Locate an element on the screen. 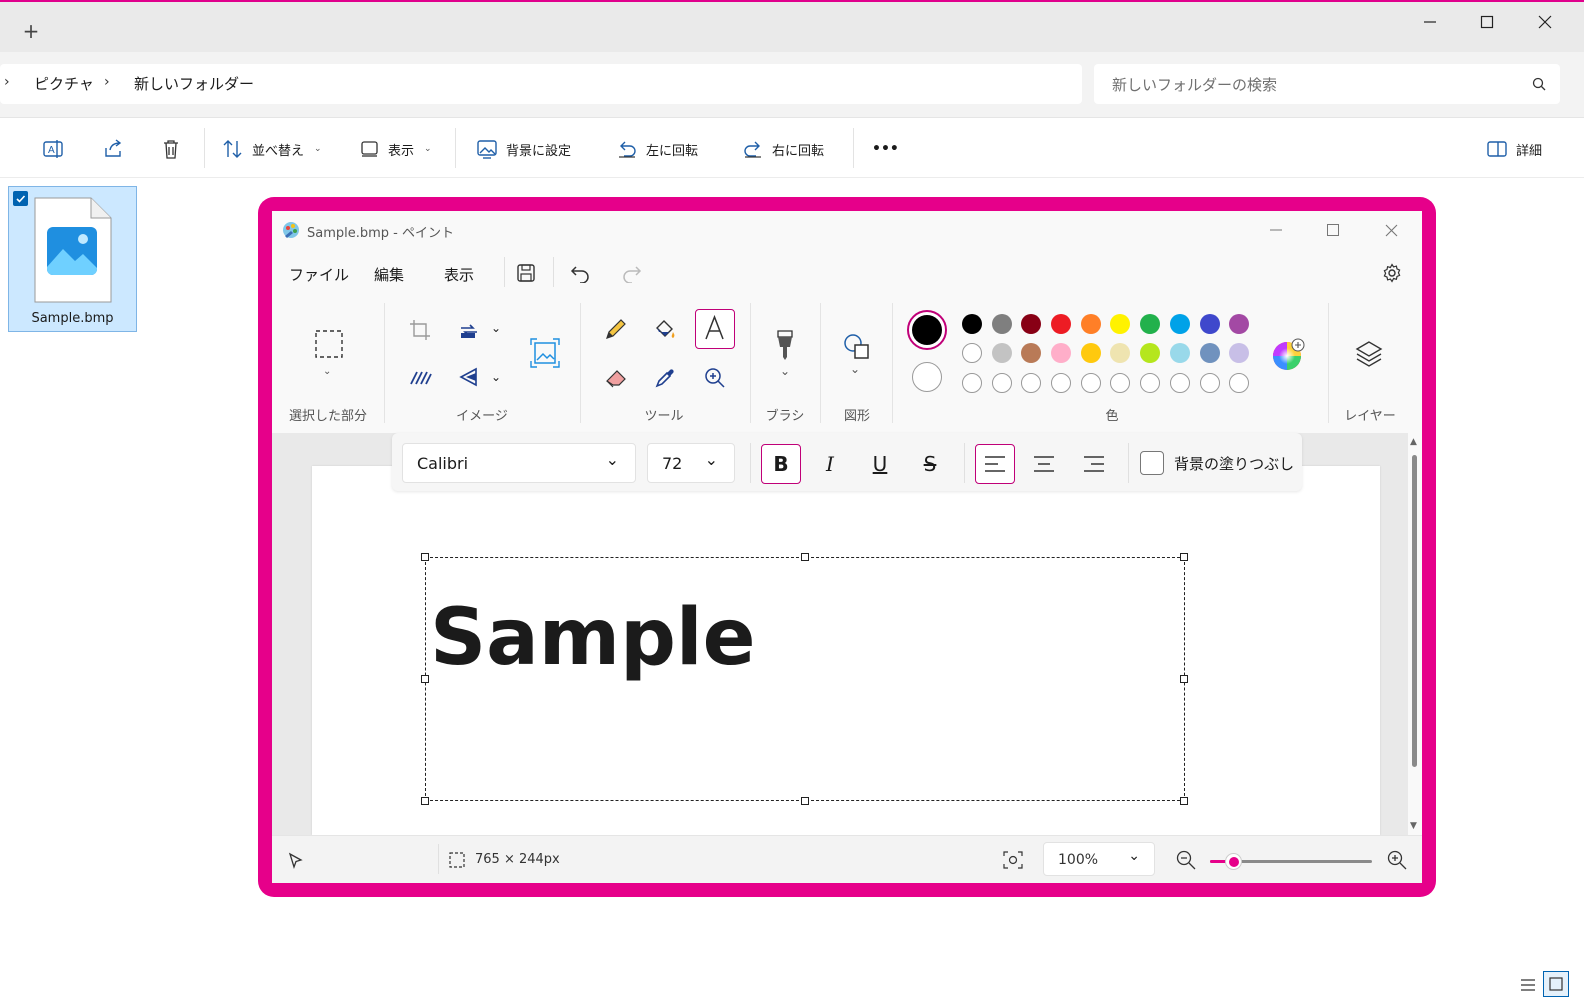 This screenshot has width=1584, height=1003. edit-colors-icon is located at coordinates (1289, 355).